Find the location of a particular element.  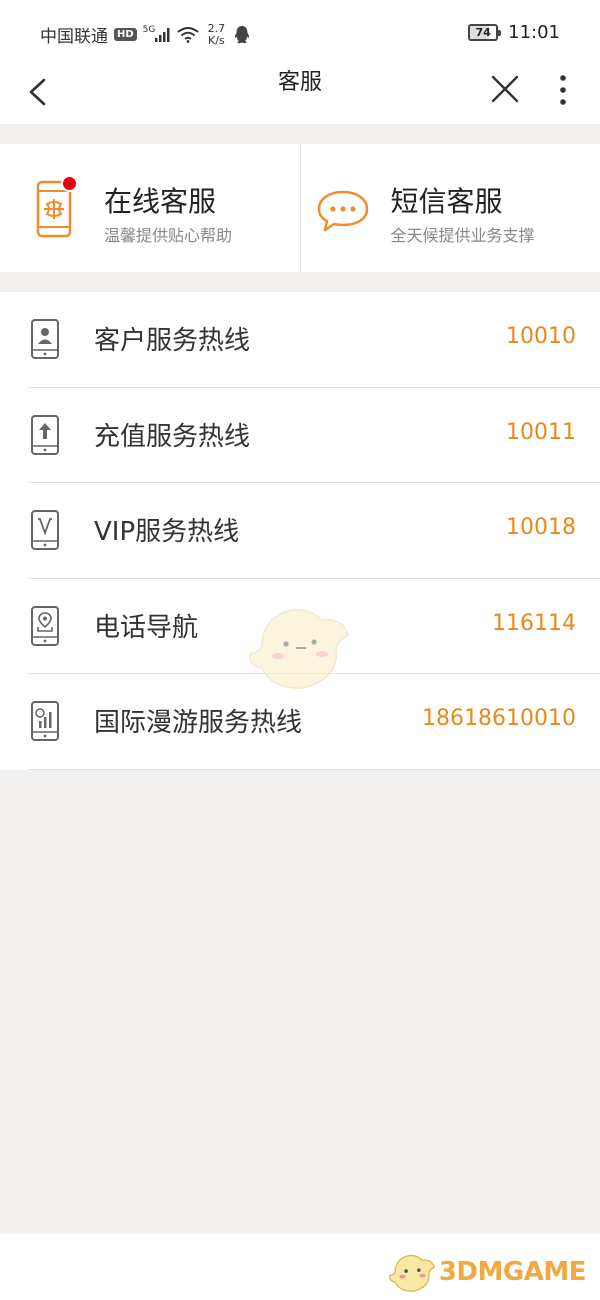

online-service-card: 在线客服 温馨提供贴心帮助 is located at coordinates (150, 208).